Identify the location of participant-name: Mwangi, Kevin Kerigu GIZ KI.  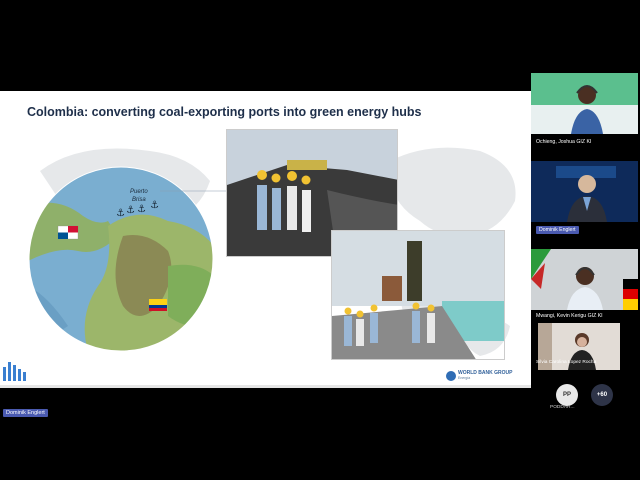
(569, 316).